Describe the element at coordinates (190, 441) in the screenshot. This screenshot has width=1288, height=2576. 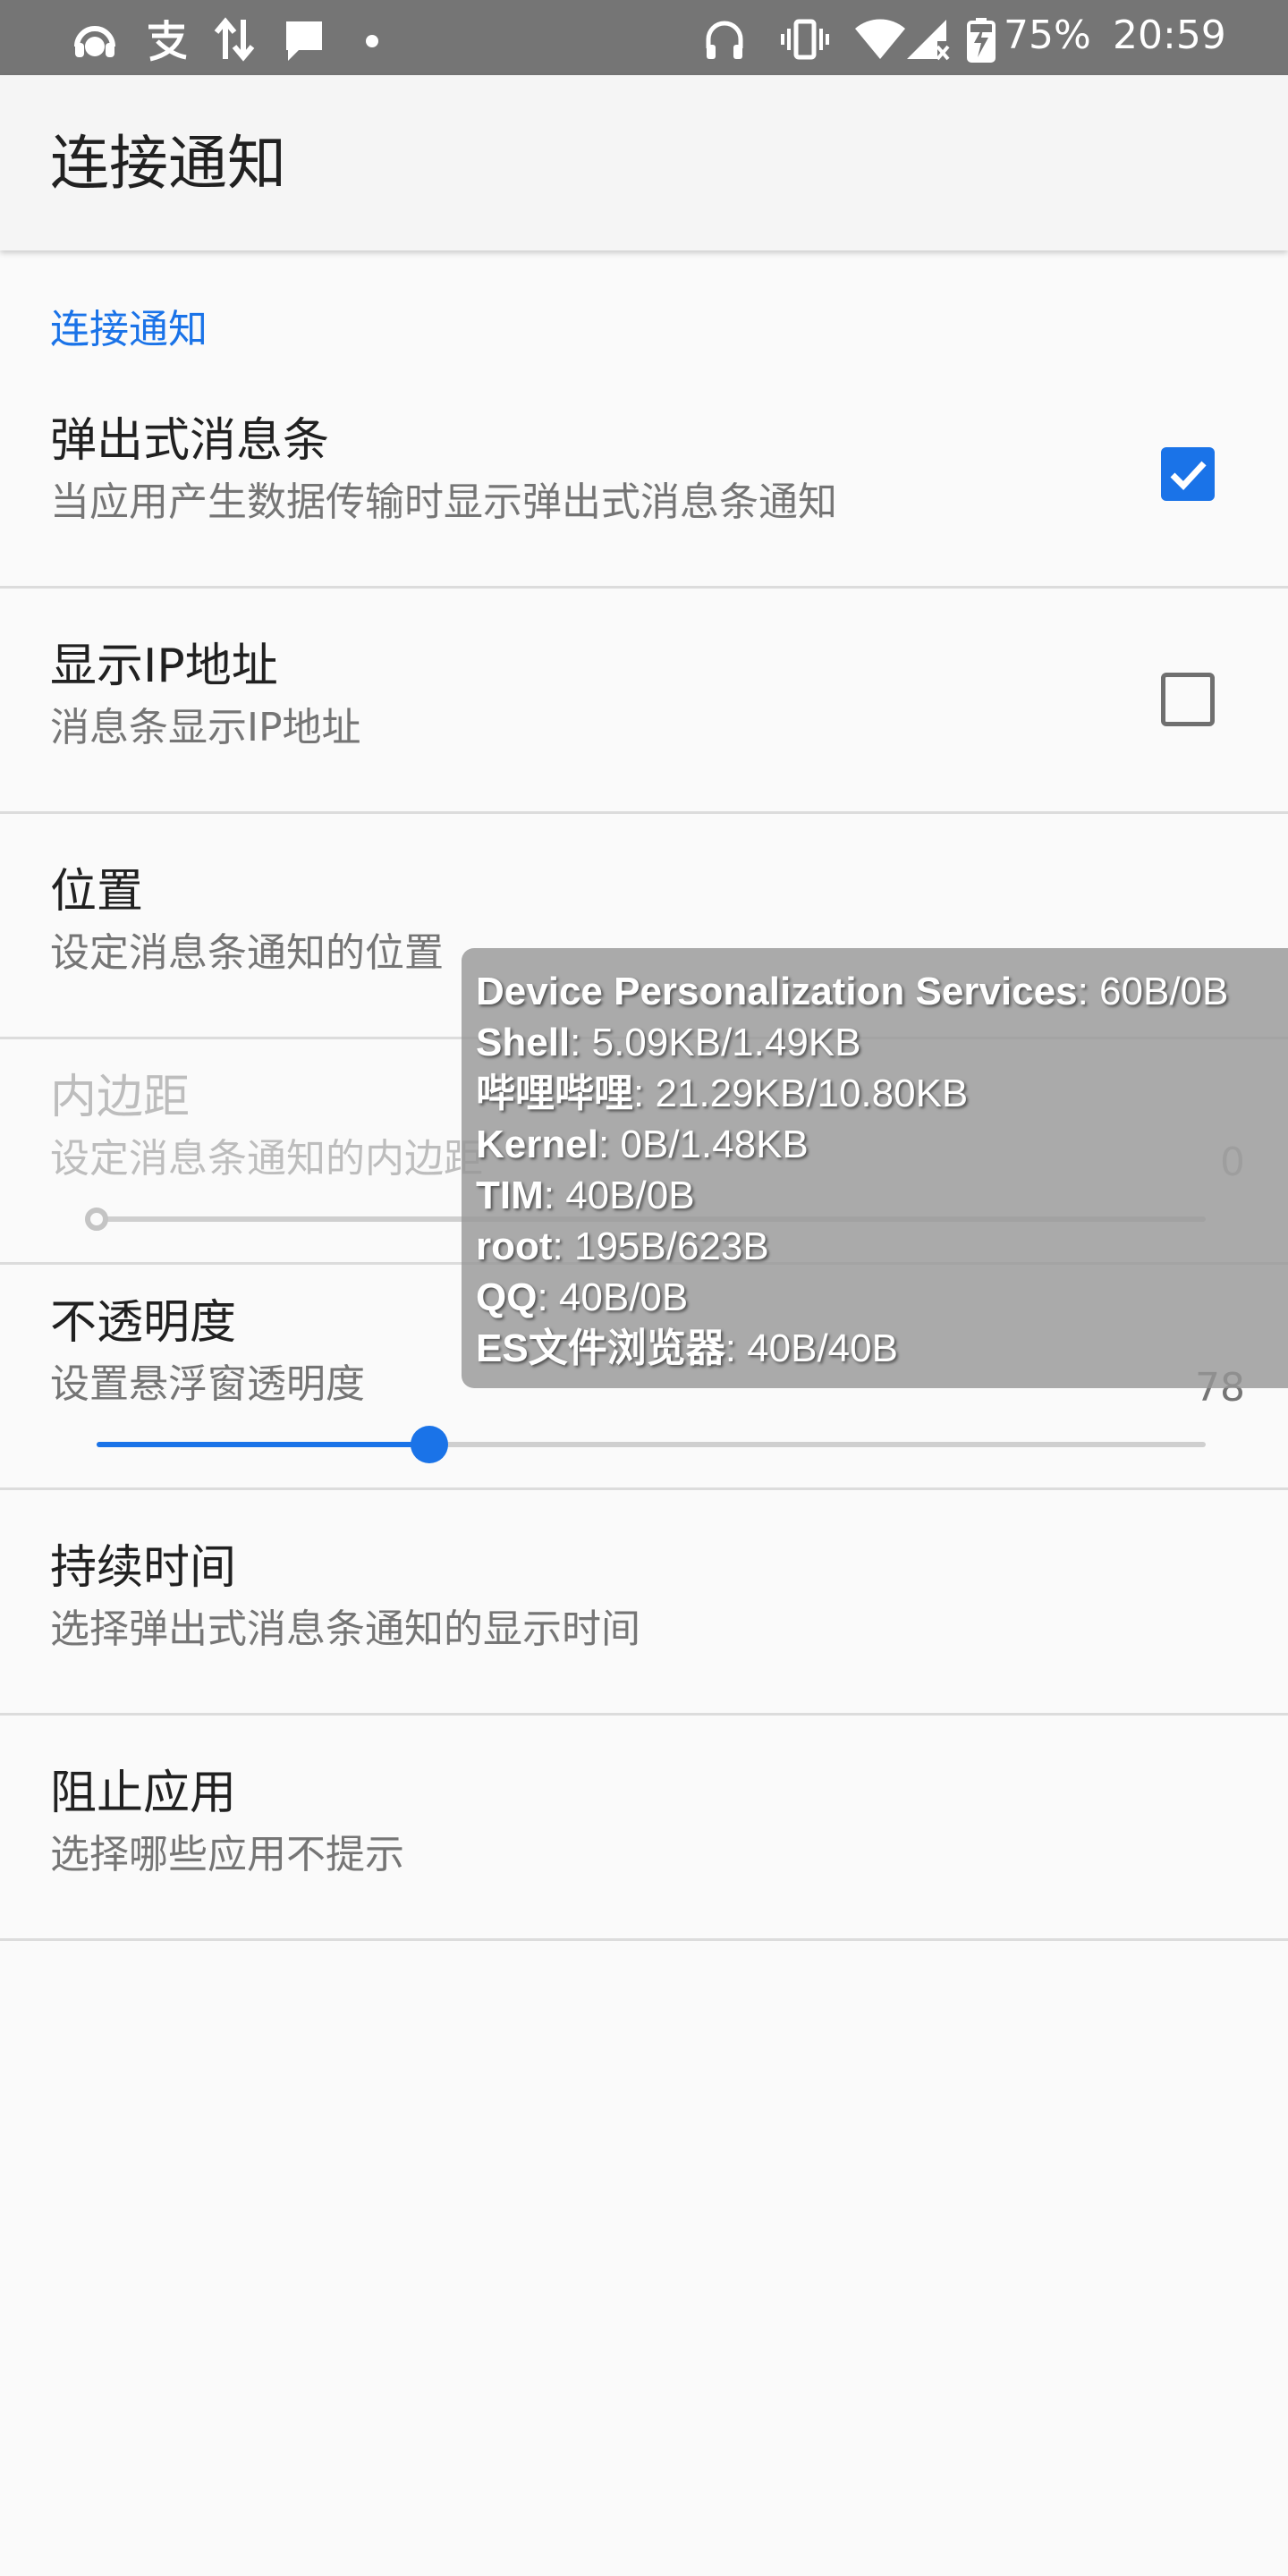
I see `pref-title: 弹出式消息条` at that location.